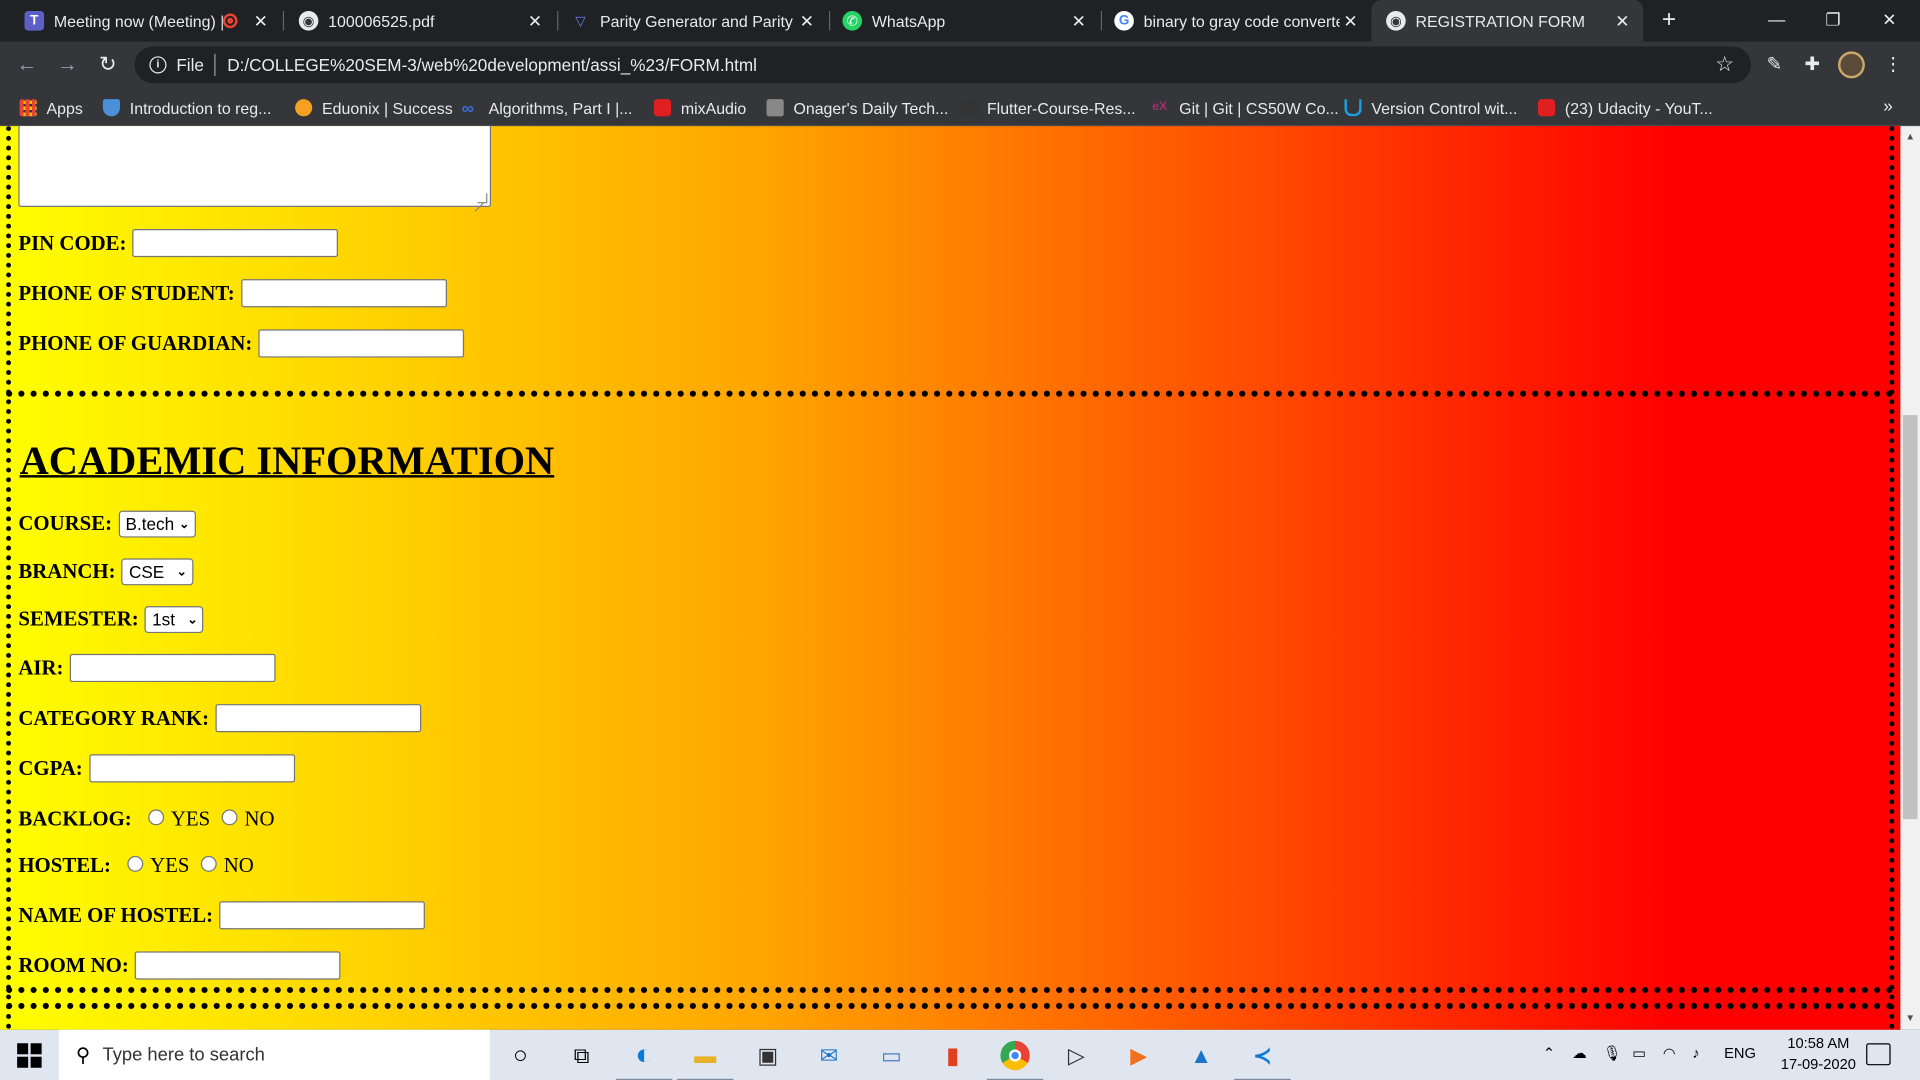 The height and width of the screenshot is (1080, 1920). Describe the element at coordinates (361, 343) in the screenshot. I see `phone-guardian-input` at that location.